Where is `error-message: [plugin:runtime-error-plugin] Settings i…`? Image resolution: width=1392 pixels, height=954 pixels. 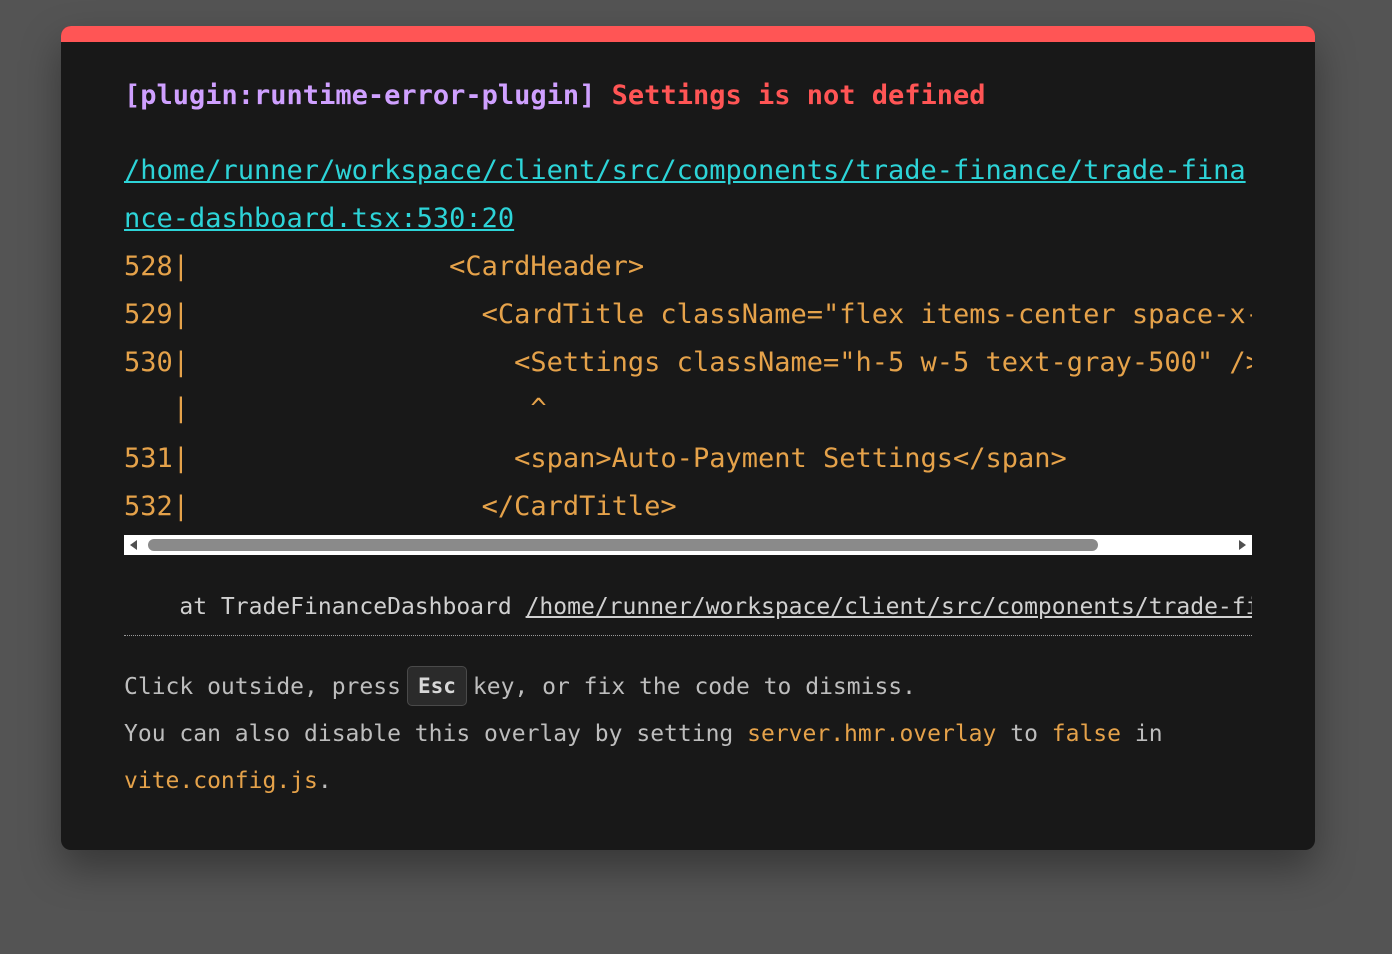
error-message: [plugin:runtime-error-plugin] Settings i… is located at coordinates (688, 96).